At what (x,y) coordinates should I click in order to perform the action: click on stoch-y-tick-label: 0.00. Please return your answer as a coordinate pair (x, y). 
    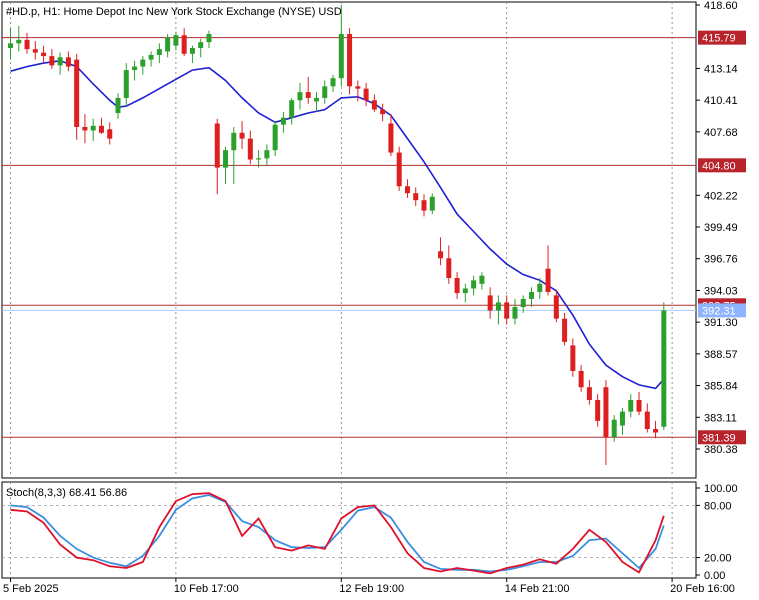
    Looking at the image, I should click on (714, 576).